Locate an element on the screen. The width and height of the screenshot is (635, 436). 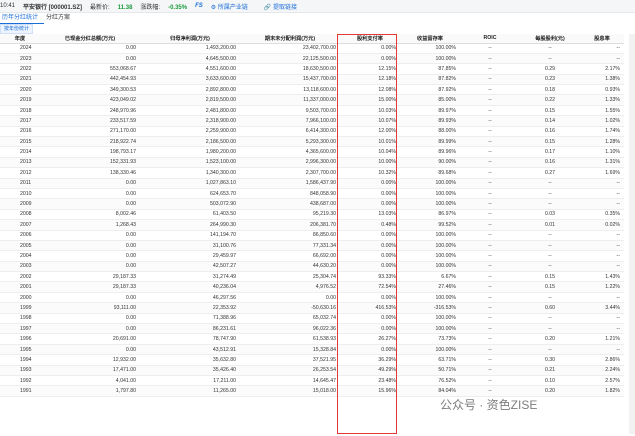
table-cell: 10.03% is located at coordinates (370, 111).